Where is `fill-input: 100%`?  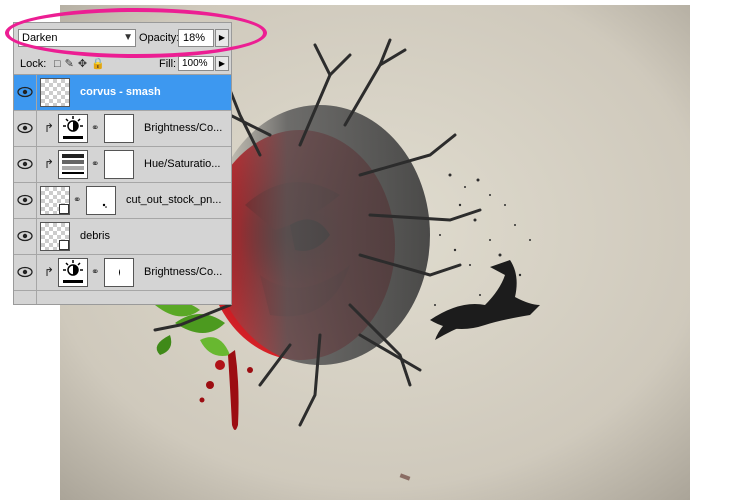 fill-input: 100% is located at coordinates (196, 63).